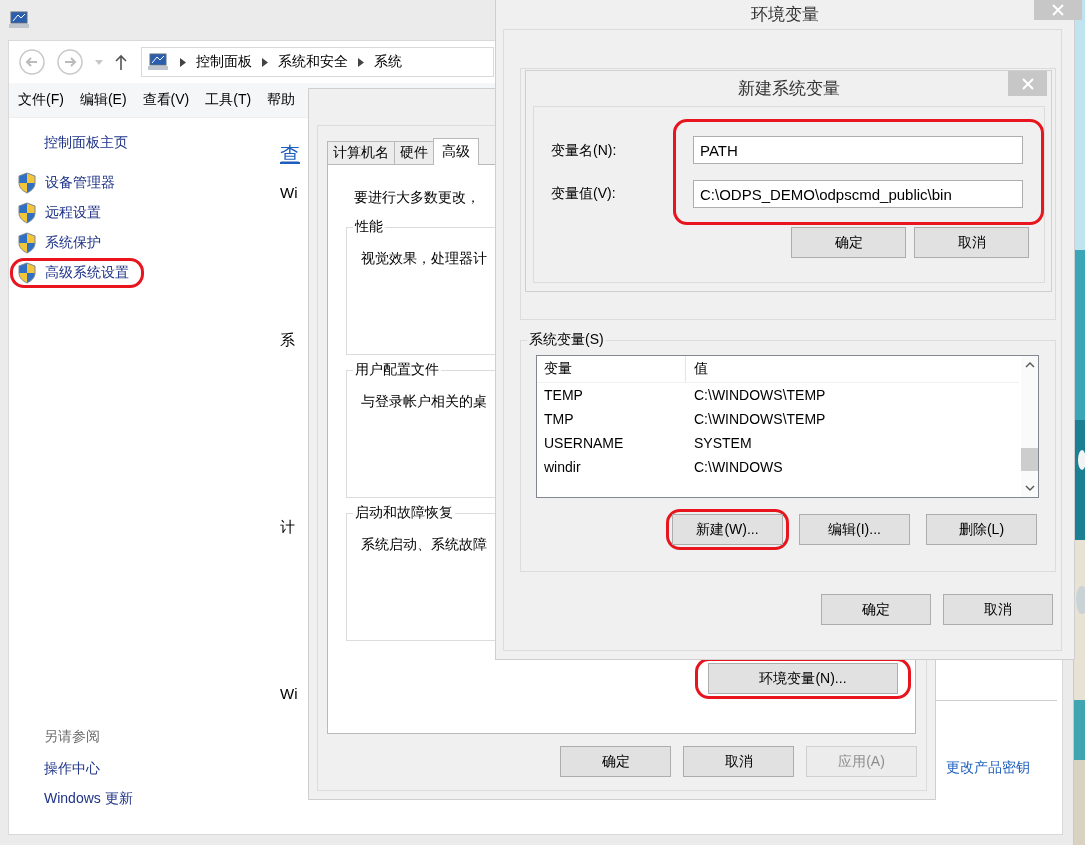 The image size is (1085, 845). I want to click on tab: 计算机名, so click(361, 152).